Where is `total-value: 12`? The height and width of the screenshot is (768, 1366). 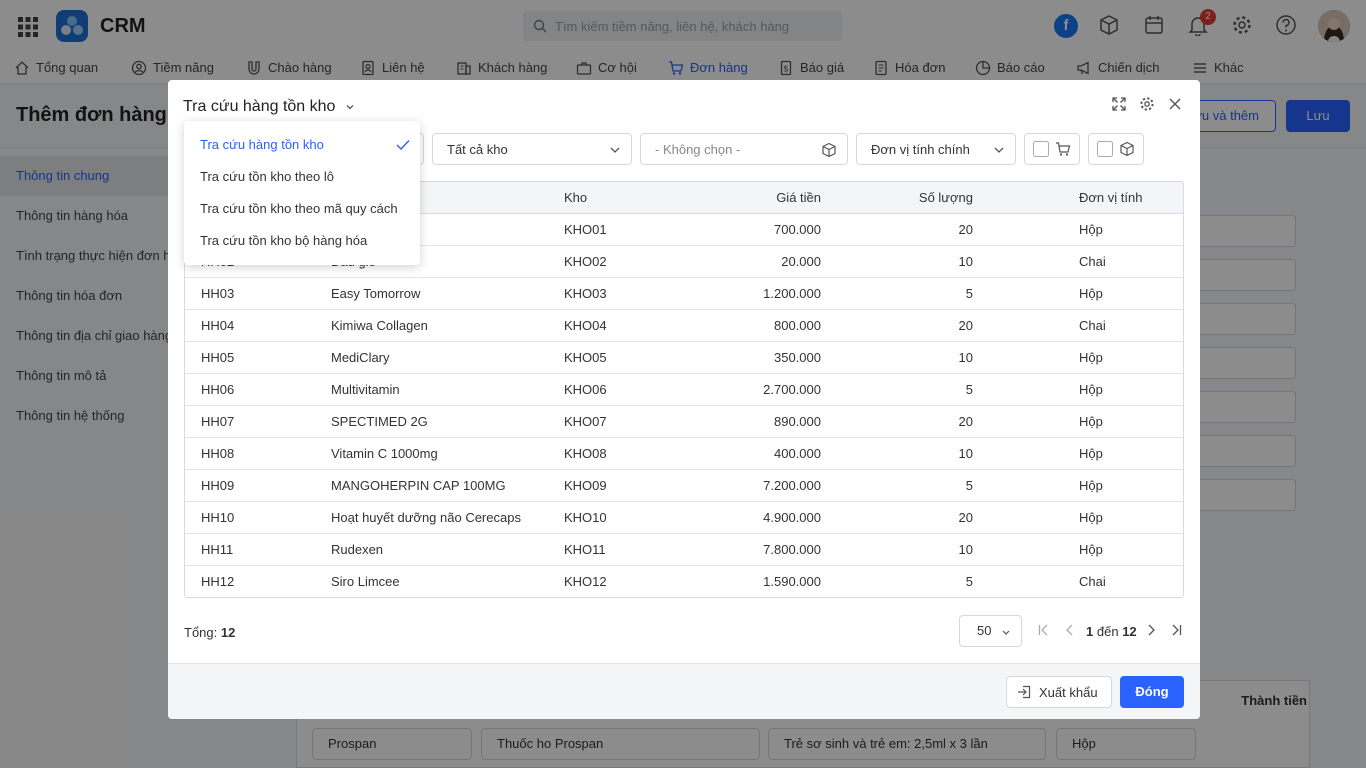 total-value: 12 is located at coordinates (228, 632).